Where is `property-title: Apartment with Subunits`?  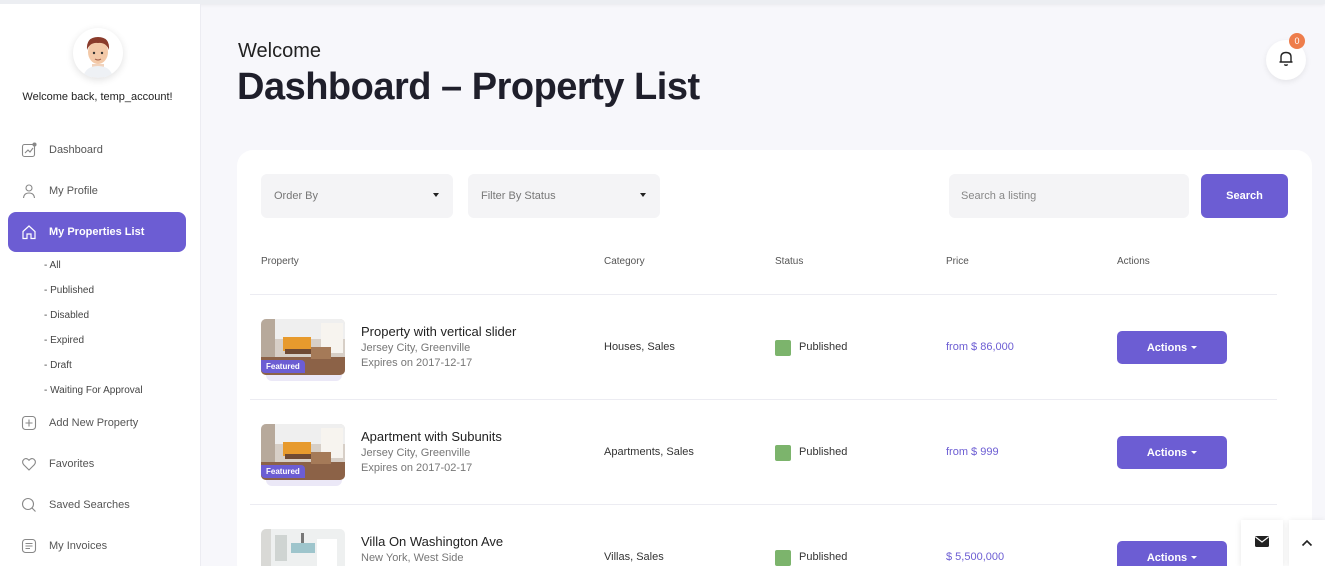 property-title: Apartment with Subunits is located at coordinates (431, 436).